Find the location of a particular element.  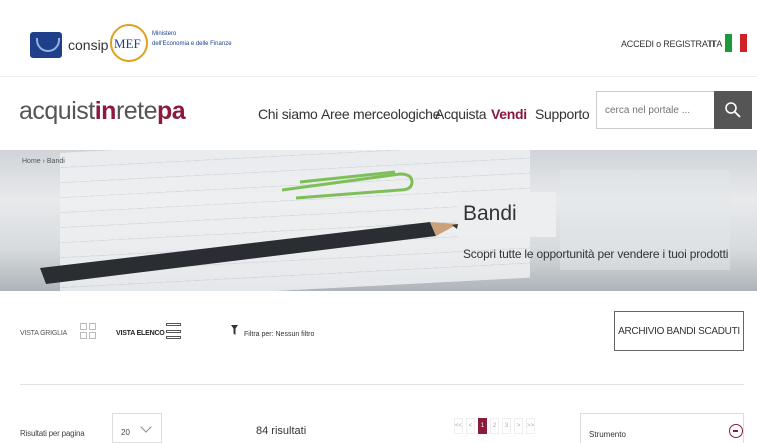

collapse-icon is located at coordinates (736, 431).